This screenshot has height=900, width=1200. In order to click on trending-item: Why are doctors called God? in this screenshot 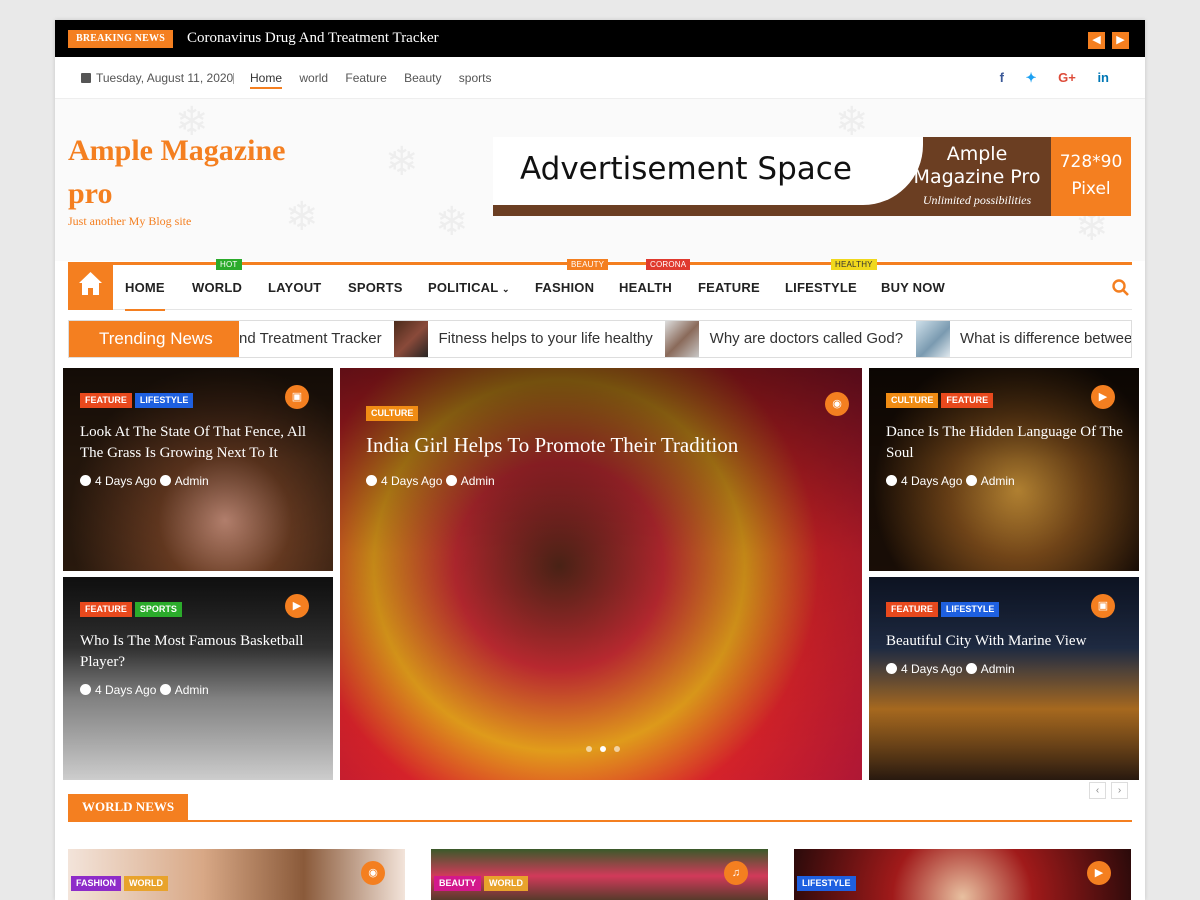, I will do `click(806, 339)`.